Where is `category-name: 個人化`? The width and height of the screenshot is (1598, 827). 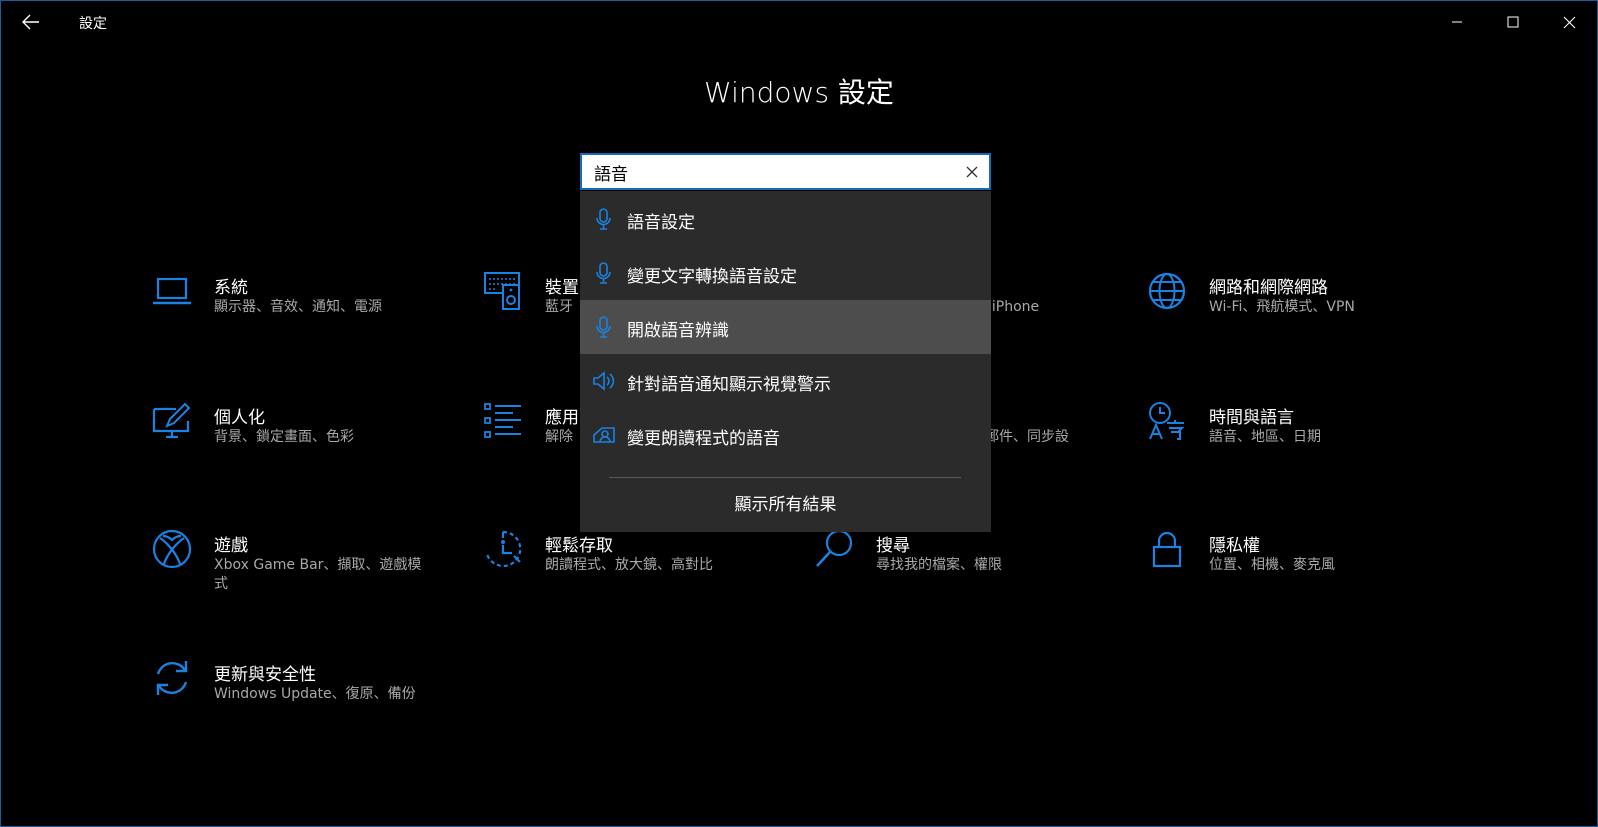
category-name: 個人化 is located at coordinates (239, 418).